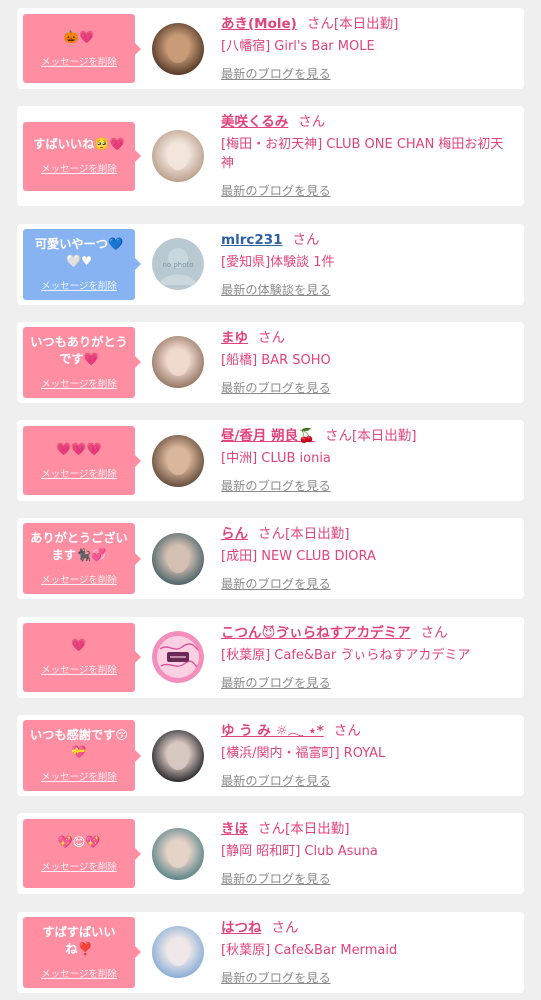  Describe the element at coordinates (82, 461) in the screenshot. I see `message-bubble: 💗💗💗 メッセージを削除` at that location.